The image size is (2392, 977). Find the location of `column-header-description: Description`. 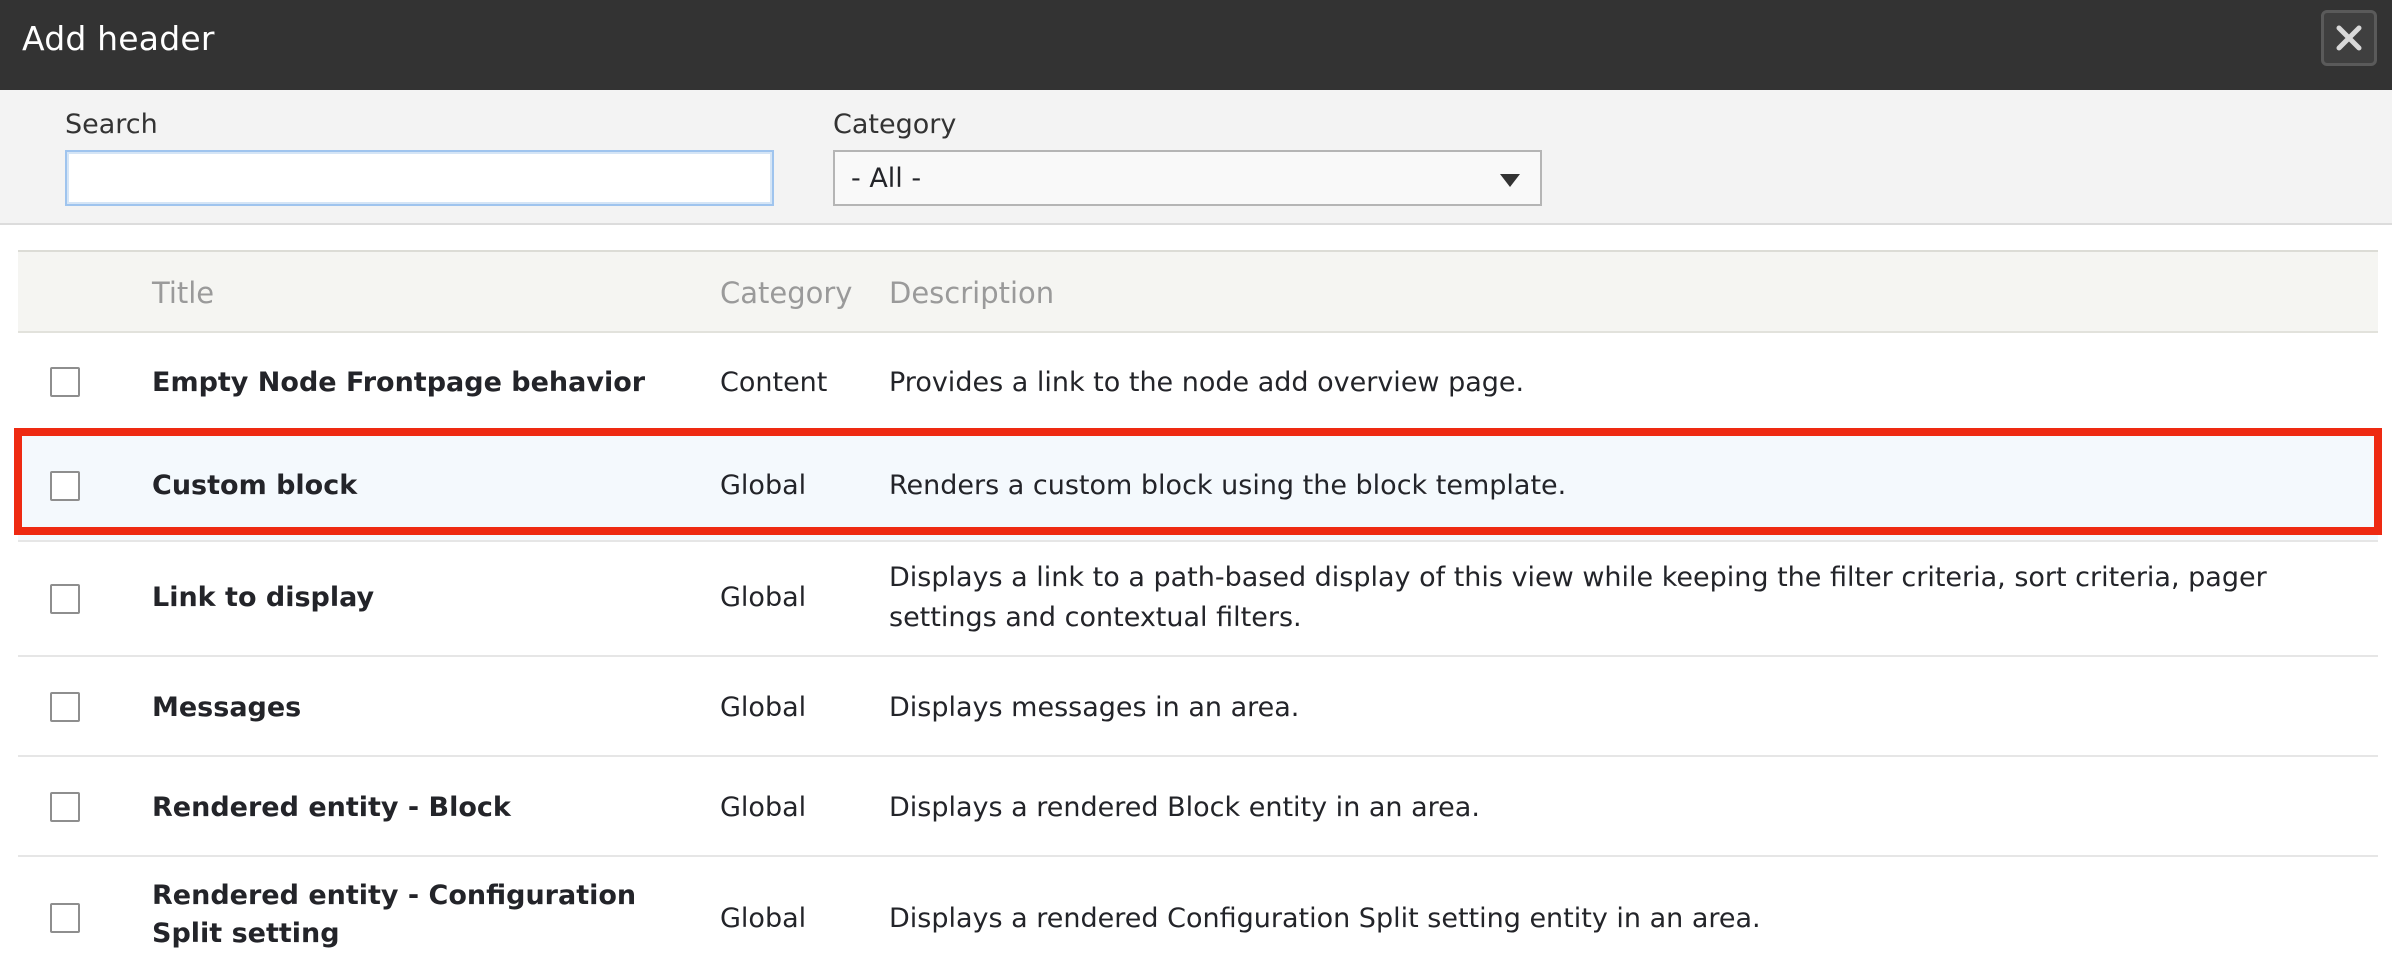

column-header-description: Description is located at coordinates (972, 293).